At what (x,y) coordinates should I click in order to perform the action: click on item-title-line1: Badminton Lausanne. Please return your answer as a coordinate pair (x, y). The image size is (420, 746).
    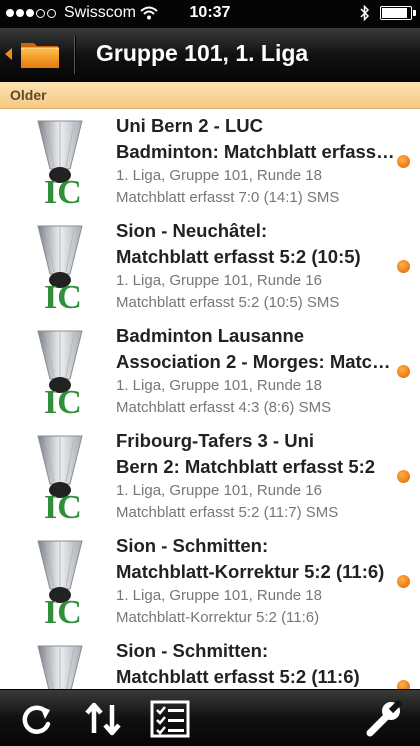
    Looking at the image, I should click on (210, 335).